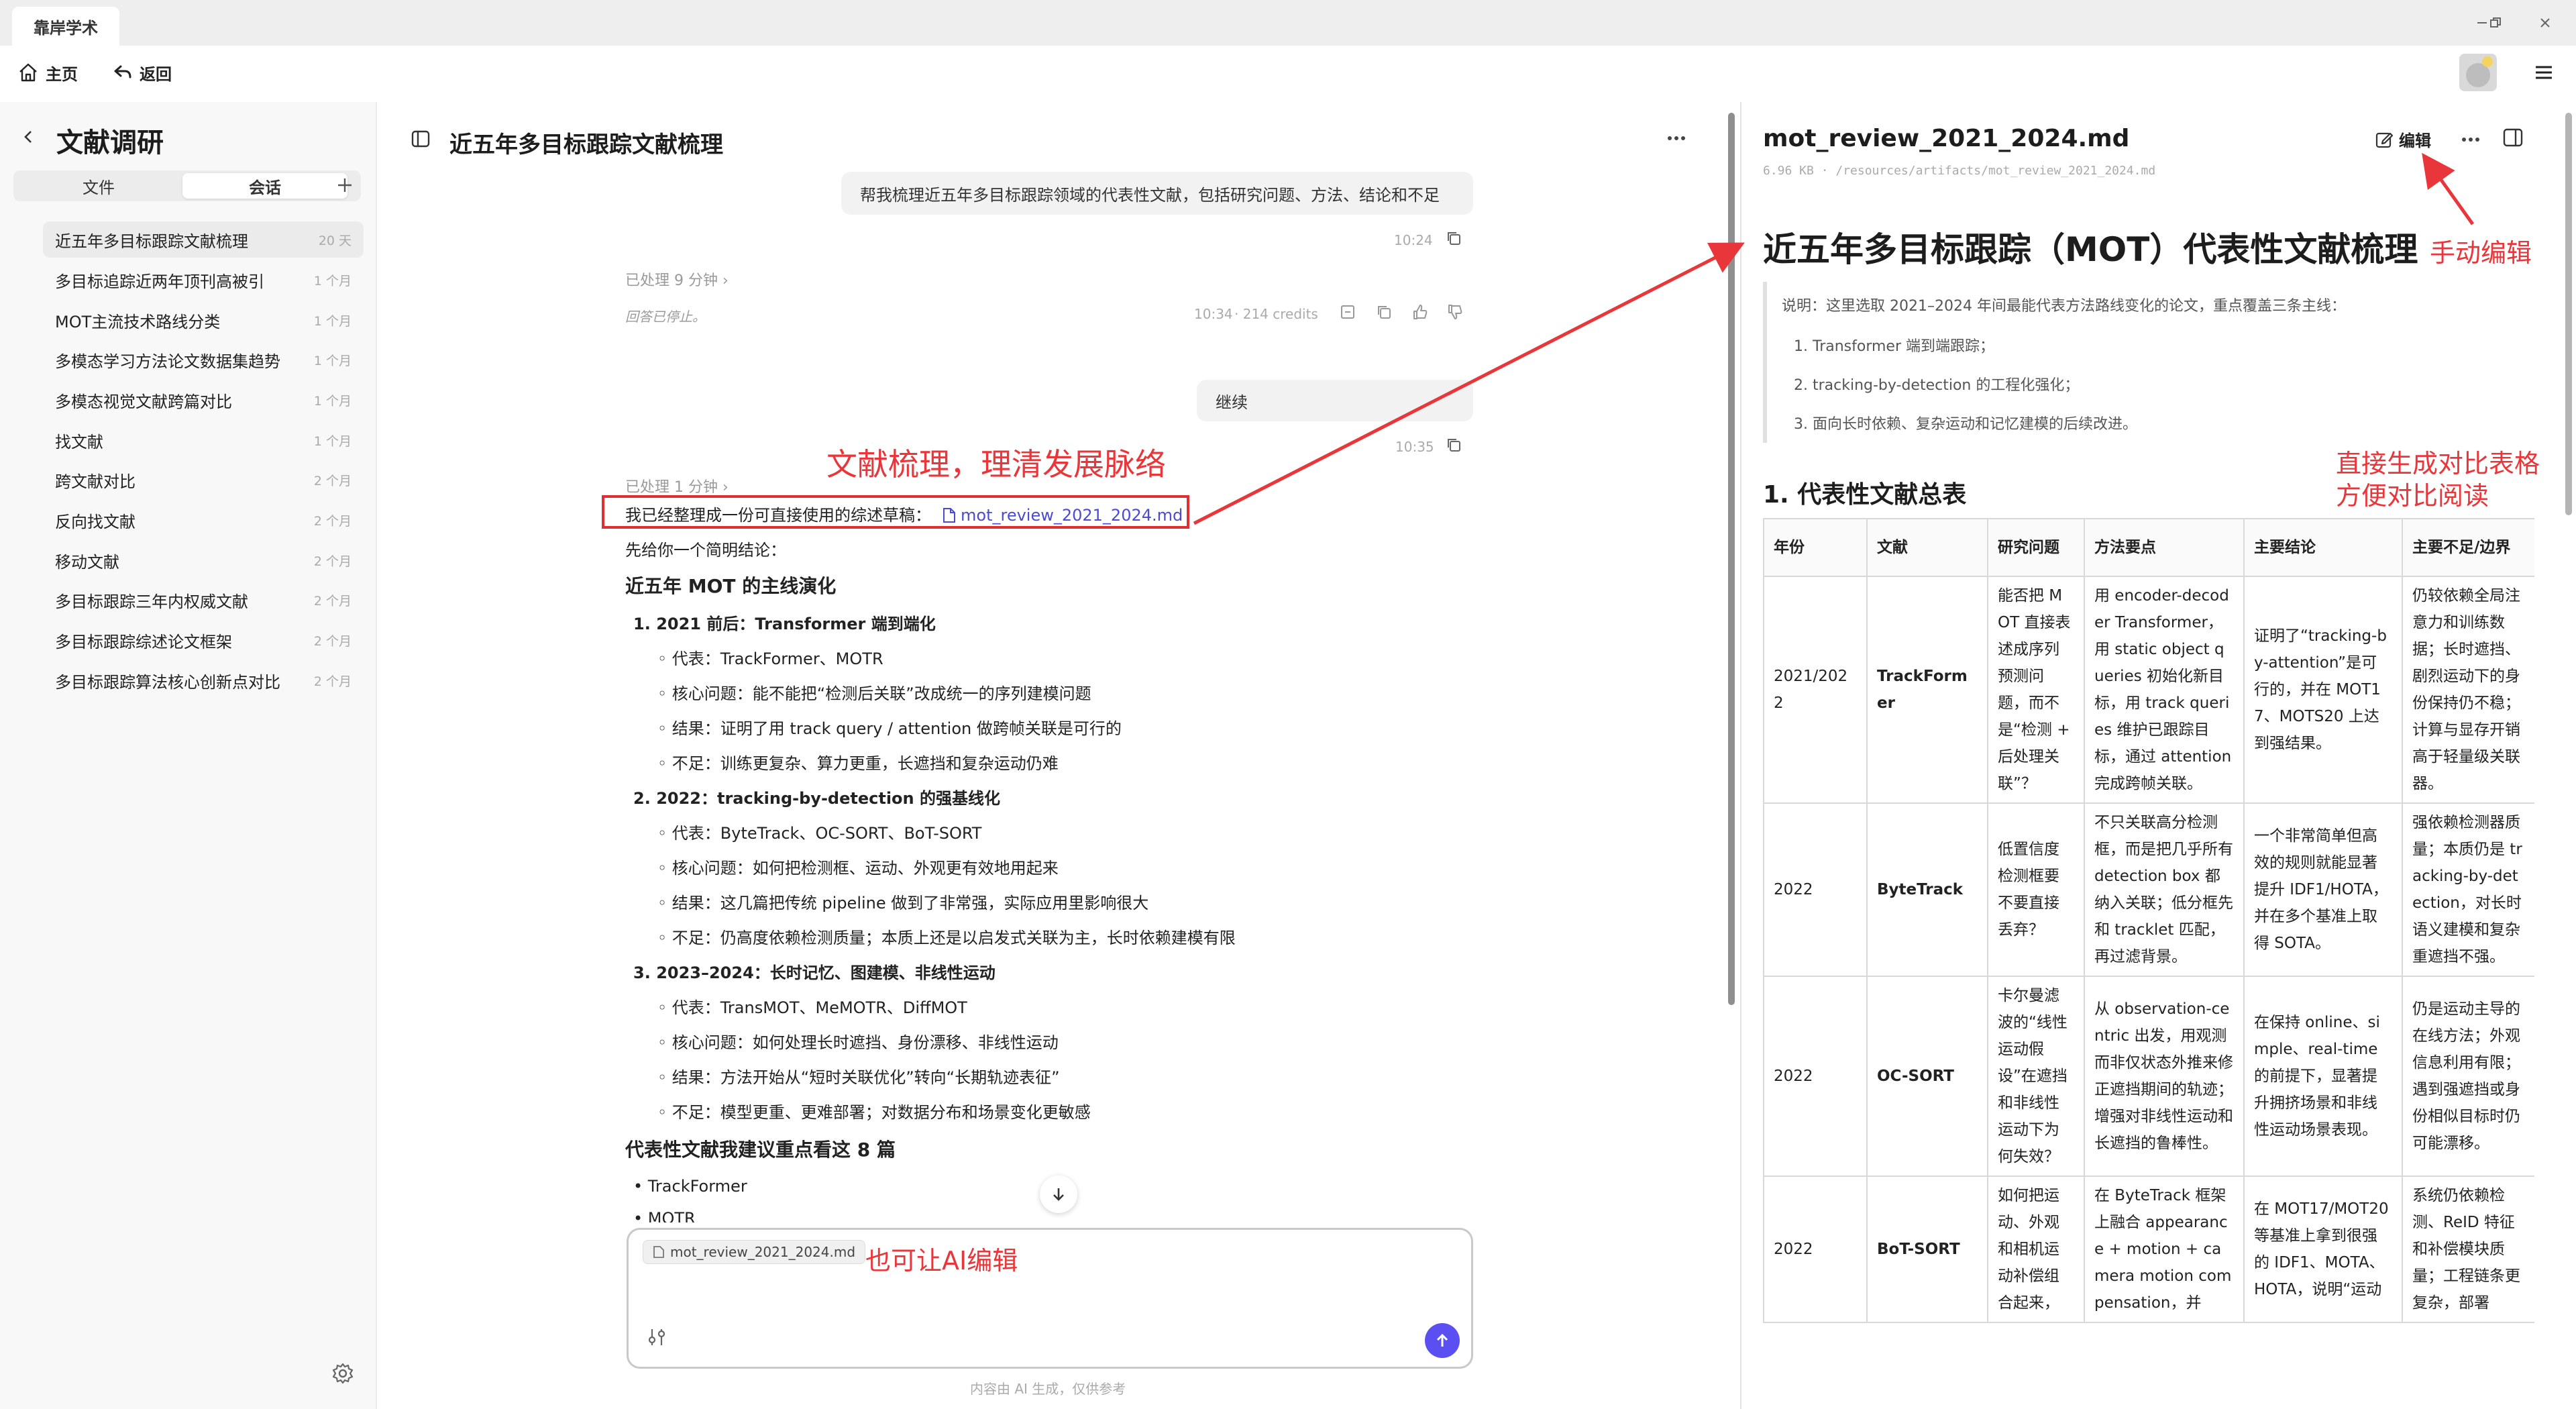  I want to click on thumbs-down-icon, so click(1455, 312).